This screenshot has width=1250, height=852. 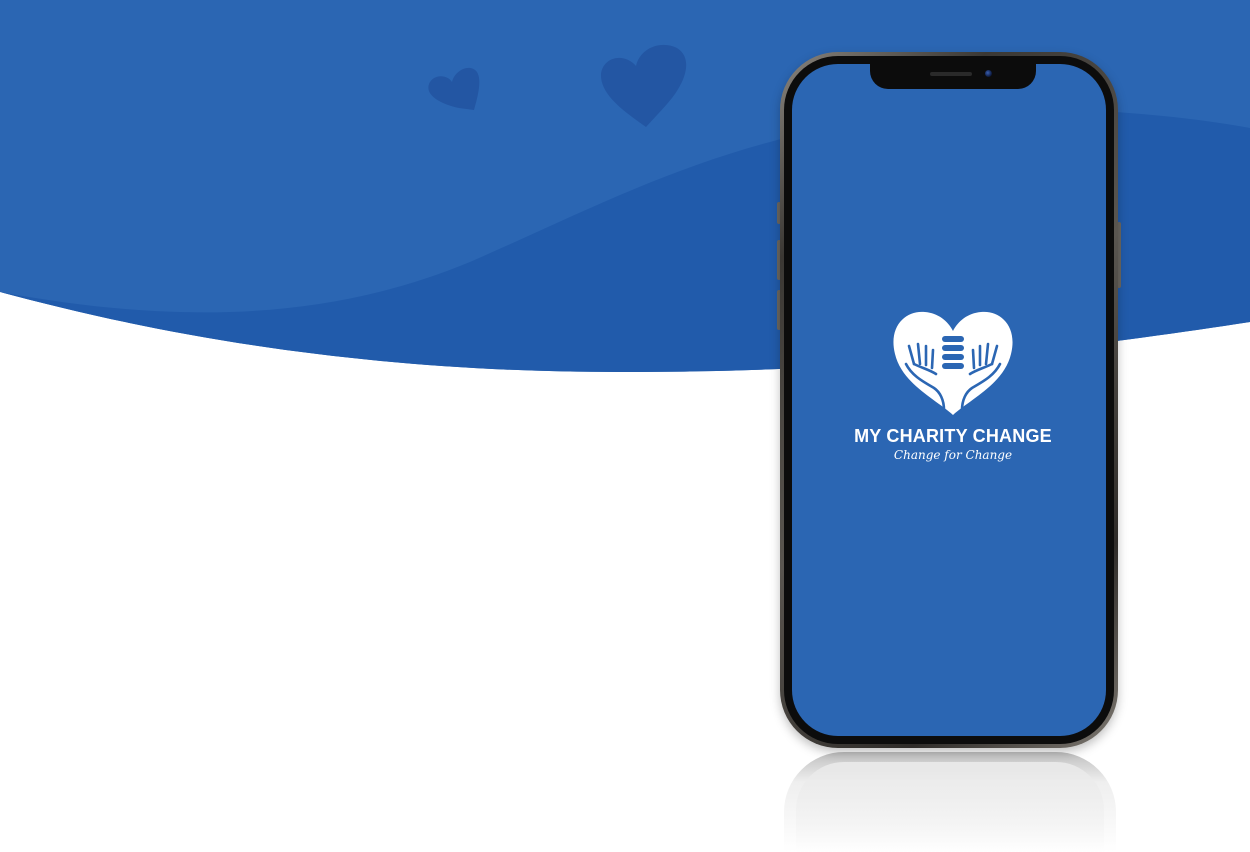 I want to click on app-name: MY CHARITY CHANGE, so click(x=953, y=436).